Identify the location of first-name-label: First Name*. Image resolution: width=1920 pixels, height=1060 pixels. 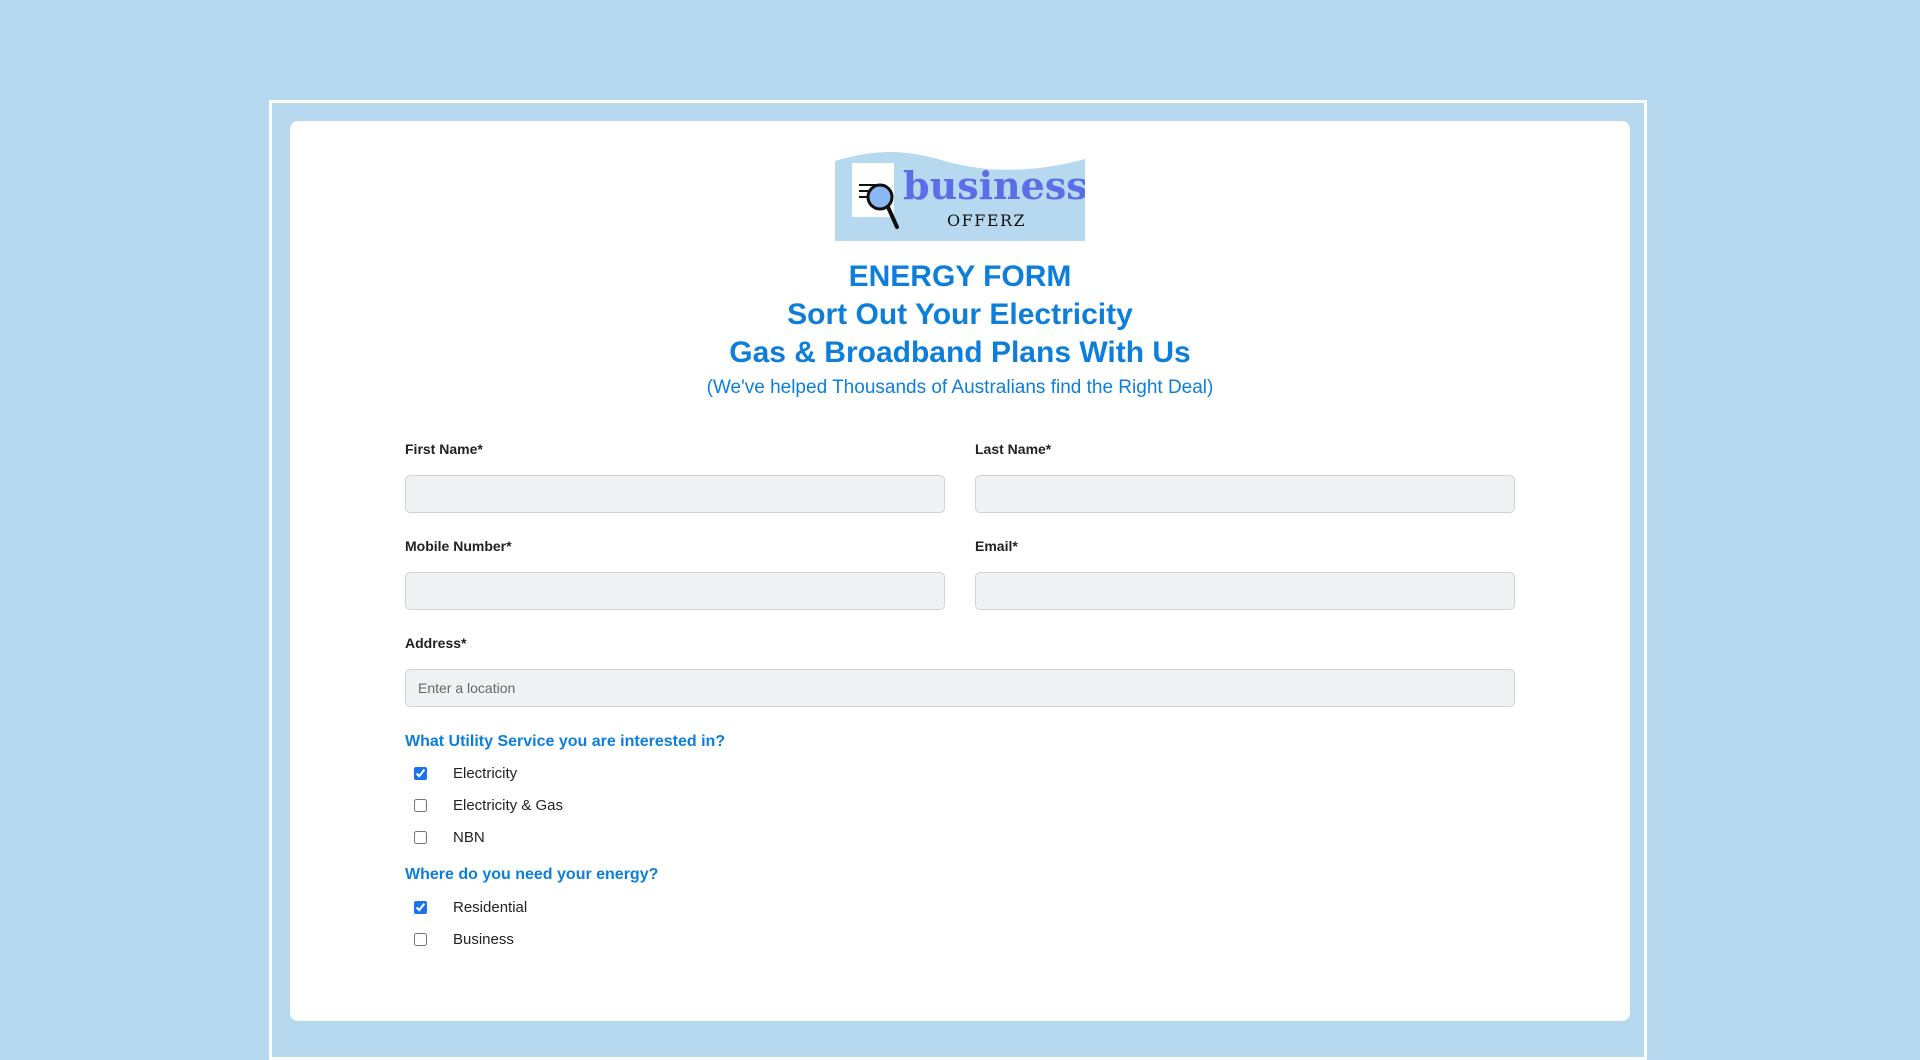
(444, 449).